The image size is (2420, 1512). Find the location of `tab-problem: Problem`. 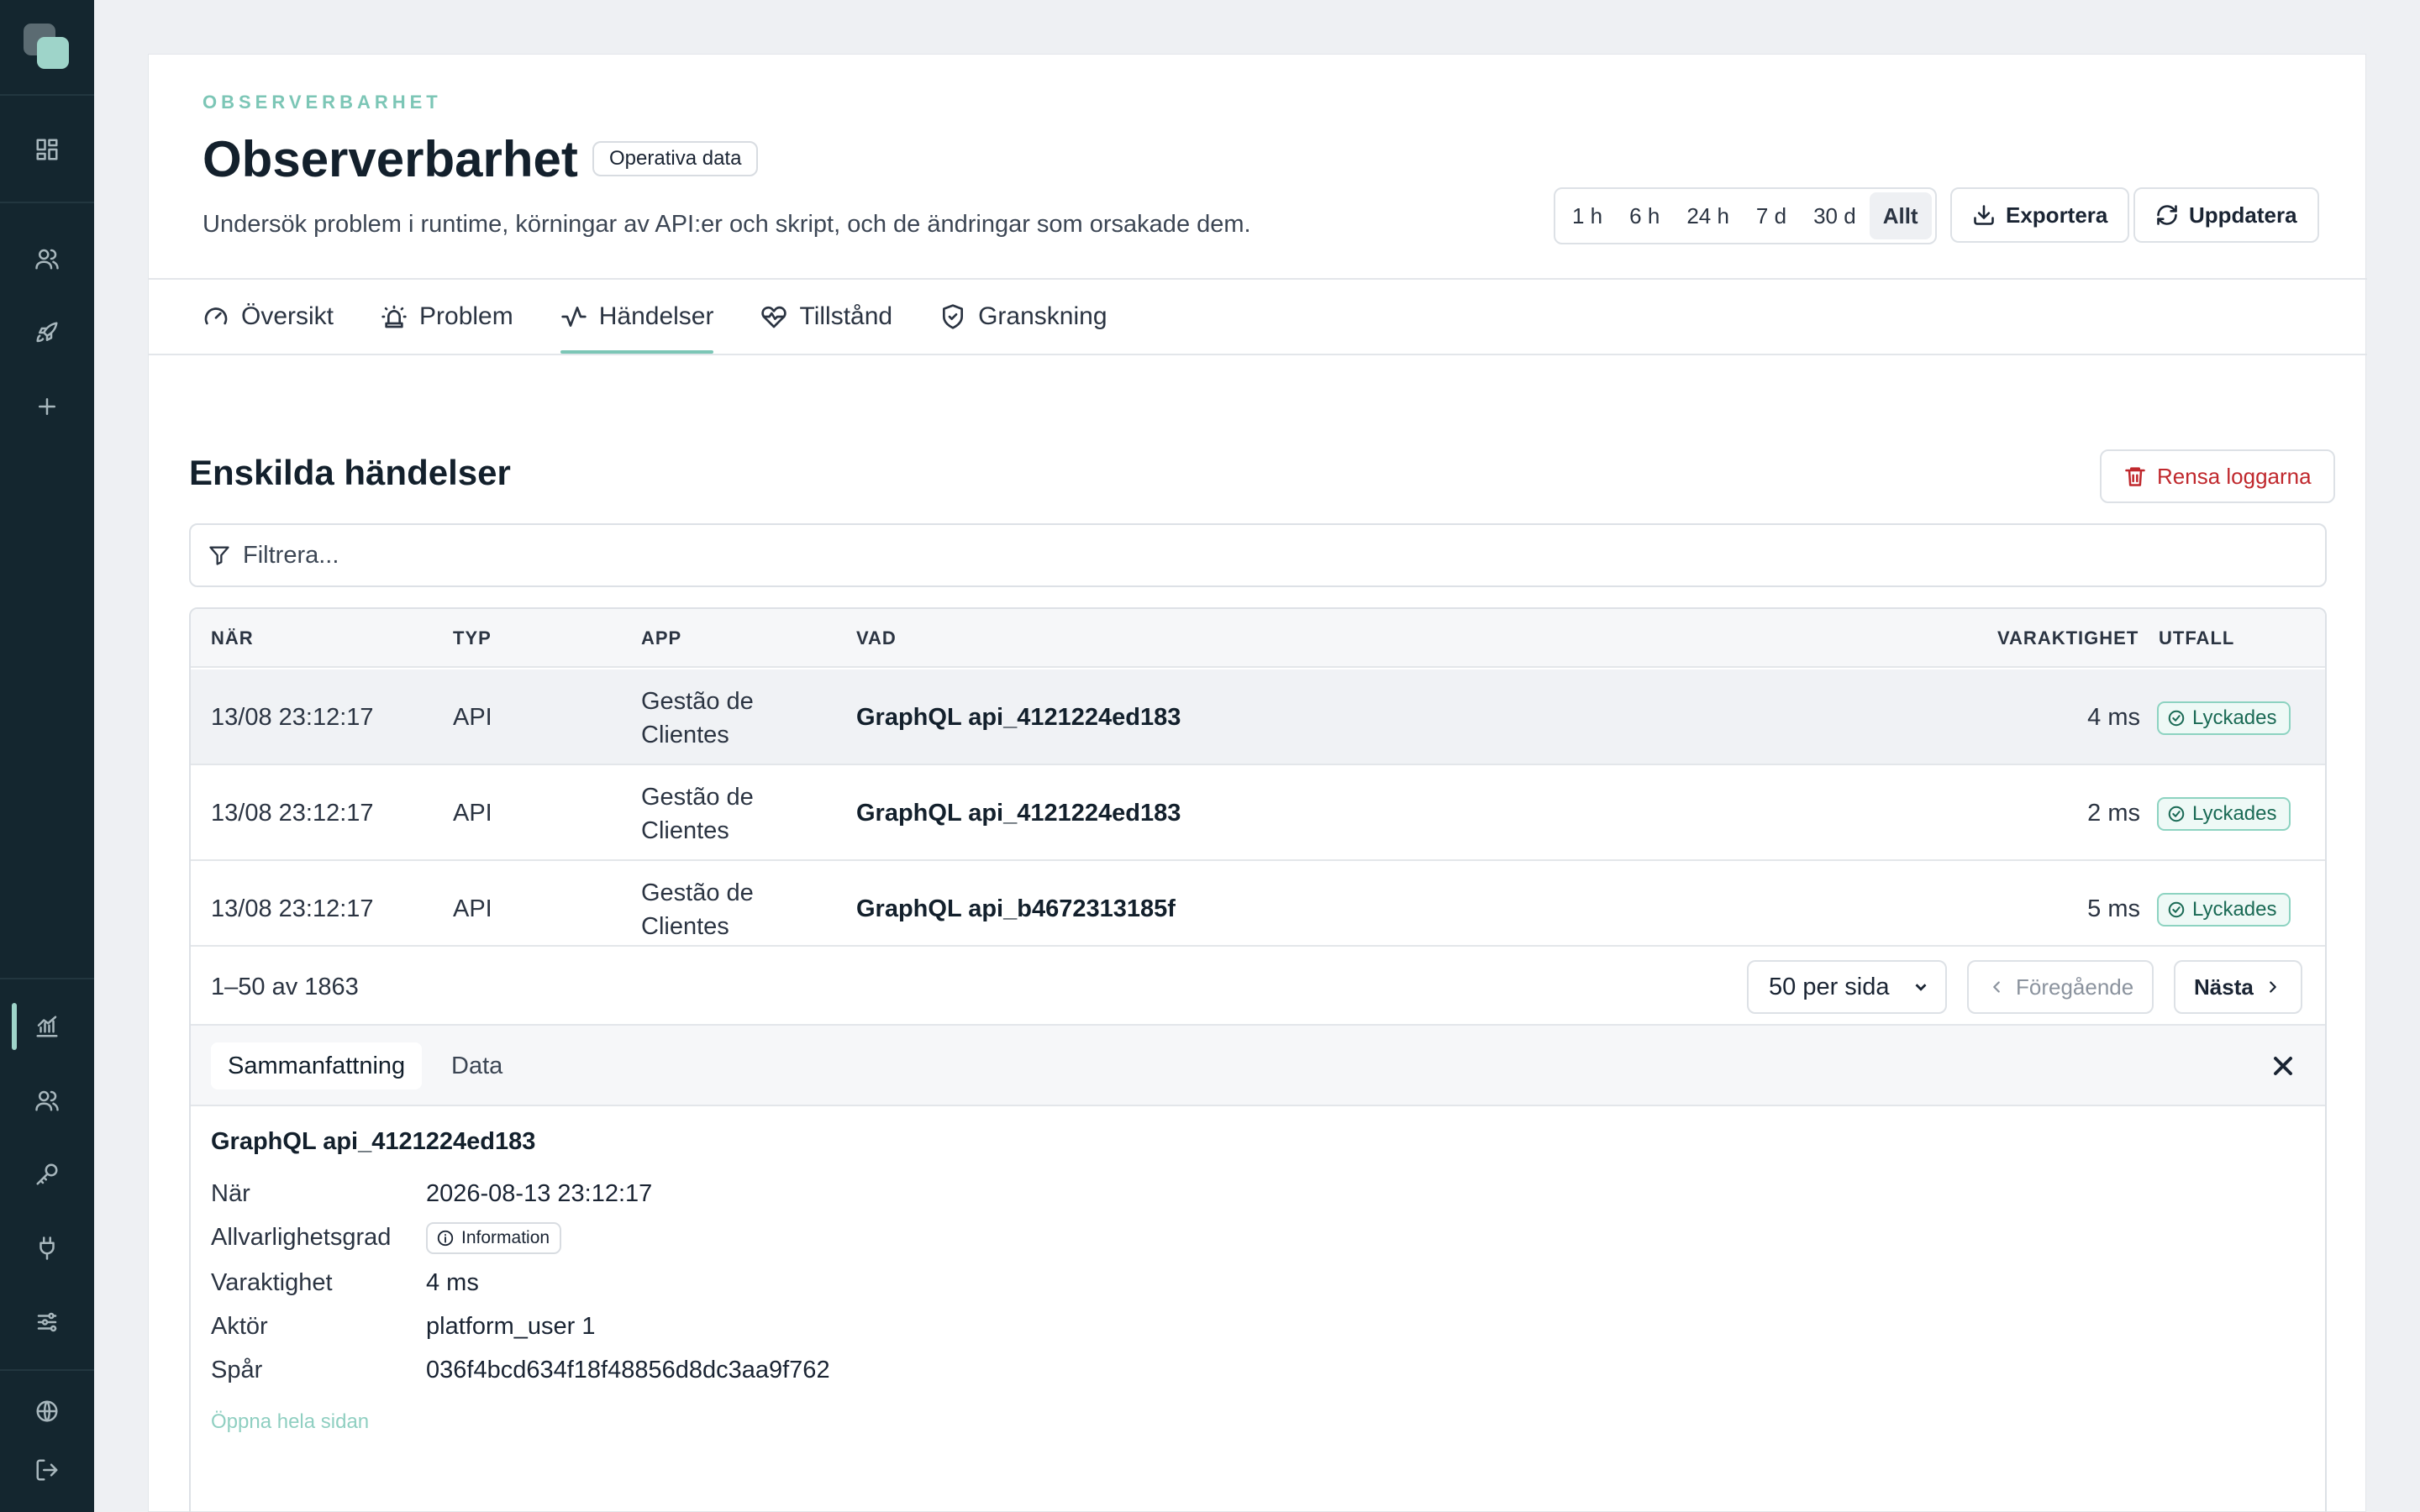

tab-problem: Problem is located at coordinates (447, 317).